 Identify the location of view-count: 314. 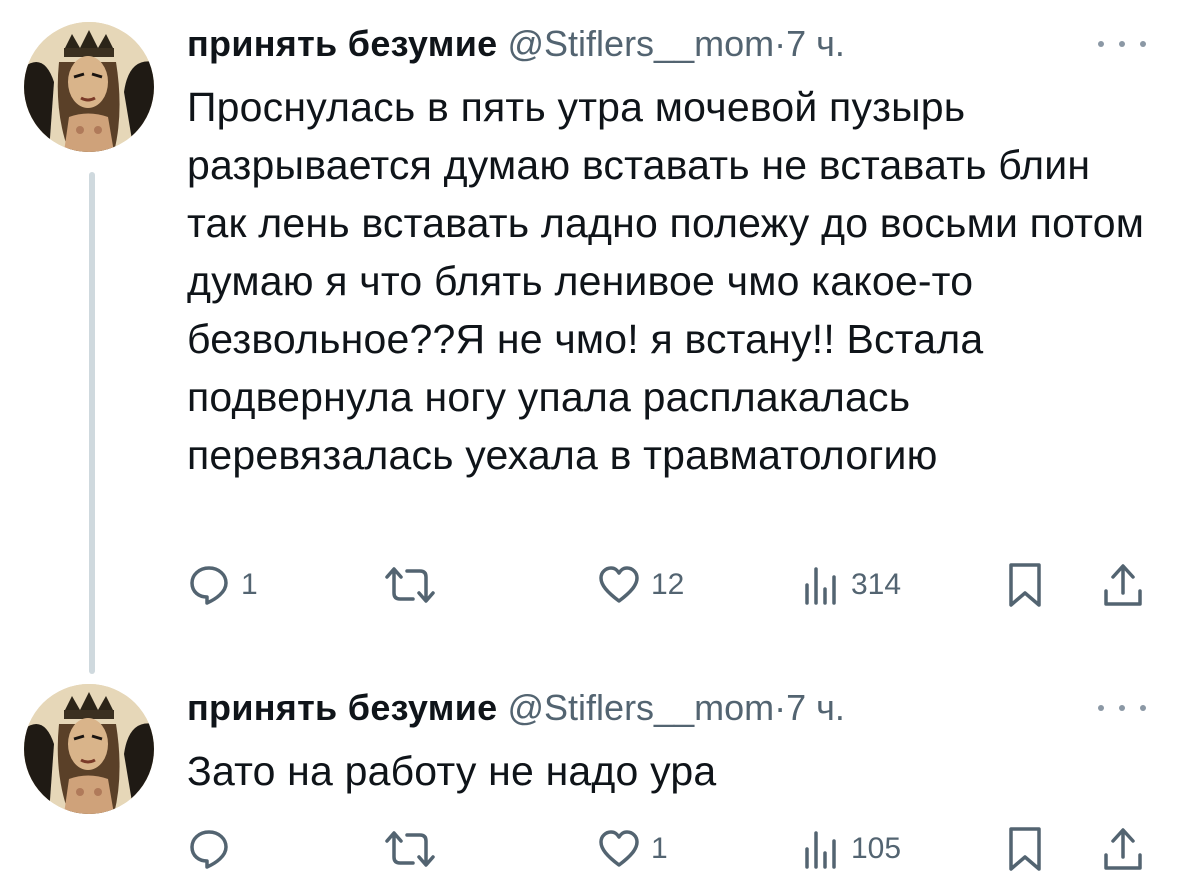
(876, 584).